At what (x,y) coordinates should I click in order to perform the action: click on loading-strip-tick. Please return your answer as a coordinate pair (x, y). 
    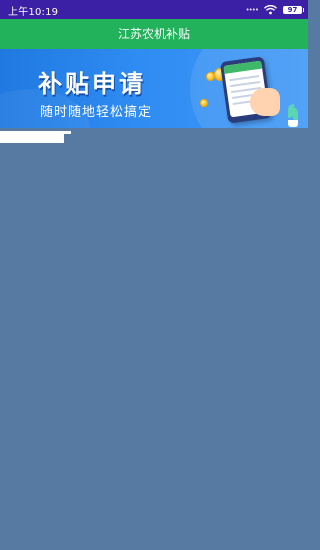
    Looking at the image, I should click on (67, 132).